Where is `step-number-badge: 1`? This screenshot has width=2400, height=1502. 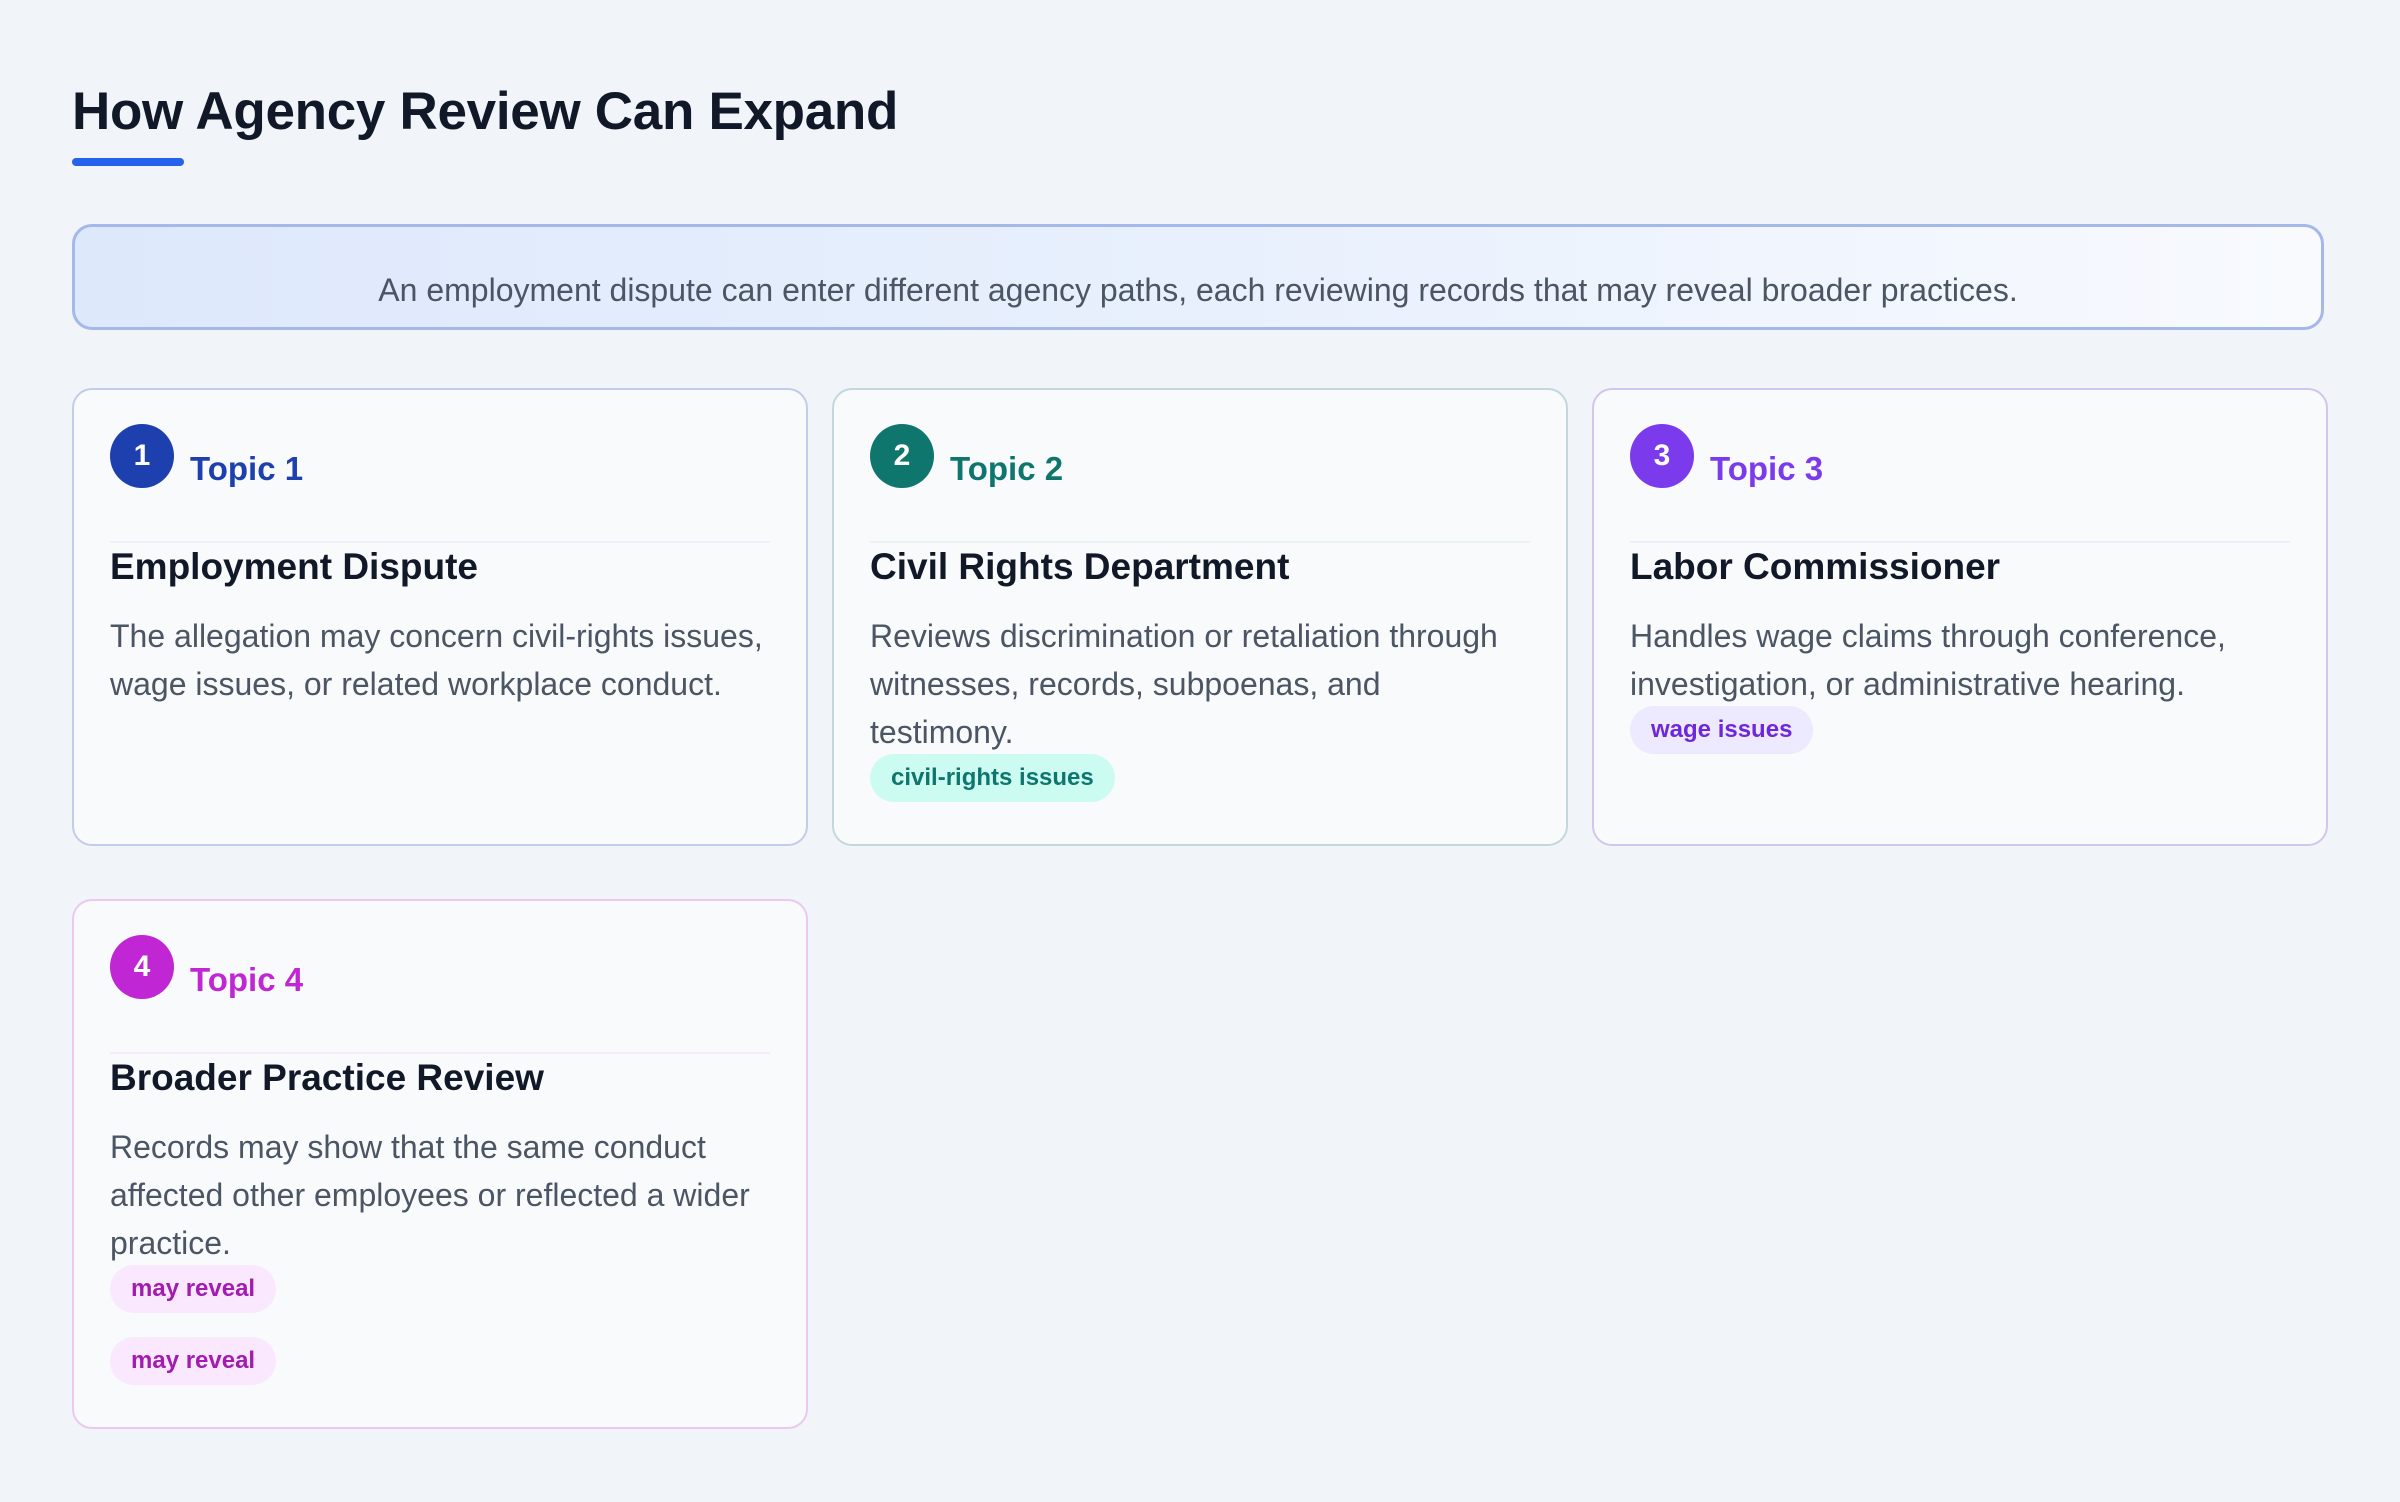 step-number-badge: 1 is located at coordinates (142, 456).